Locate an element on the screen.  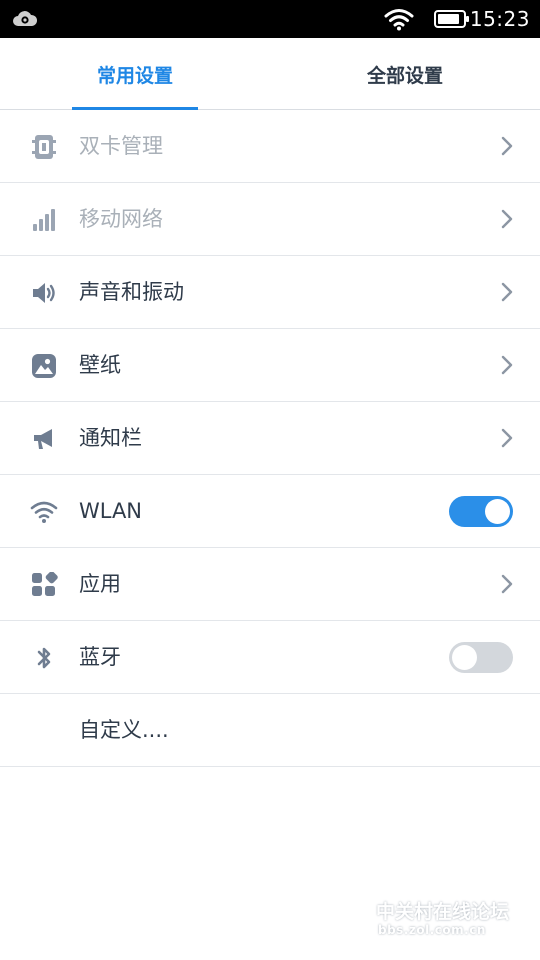
bluetooth-icon is located at coordinates (44, 658).